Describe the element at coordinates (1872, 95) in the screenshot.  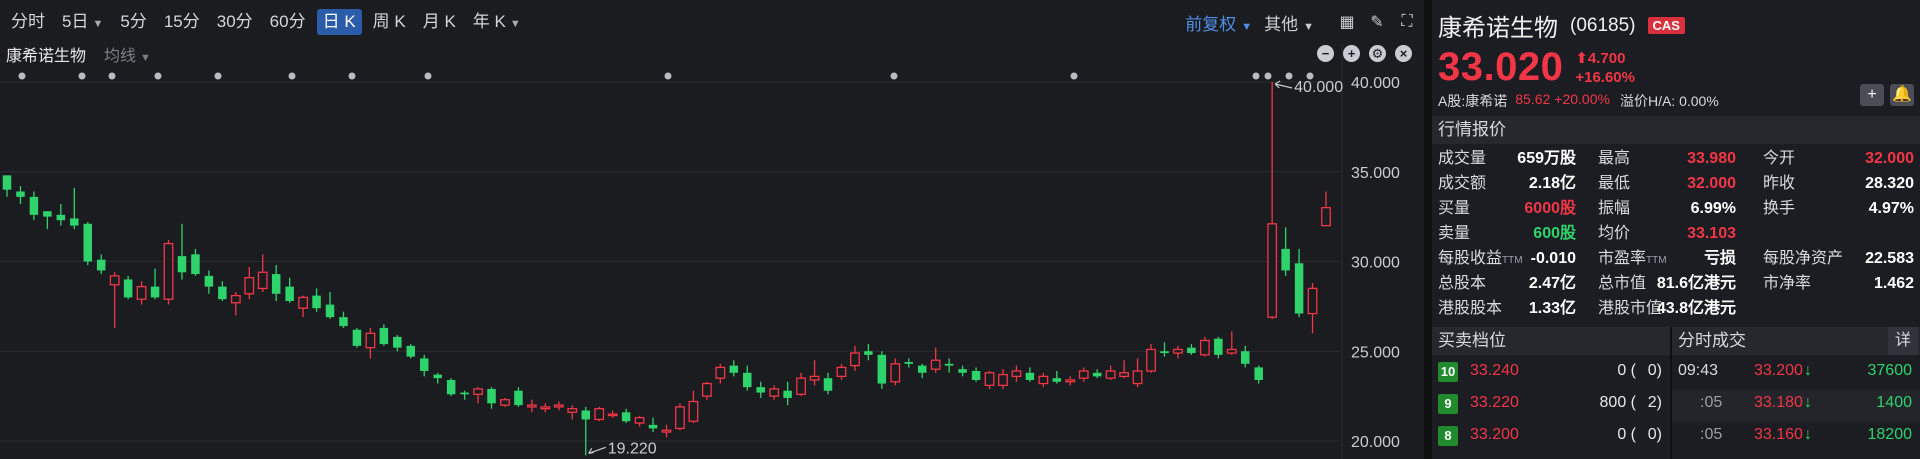
I see `add-watchlist-icon: +` at that location.